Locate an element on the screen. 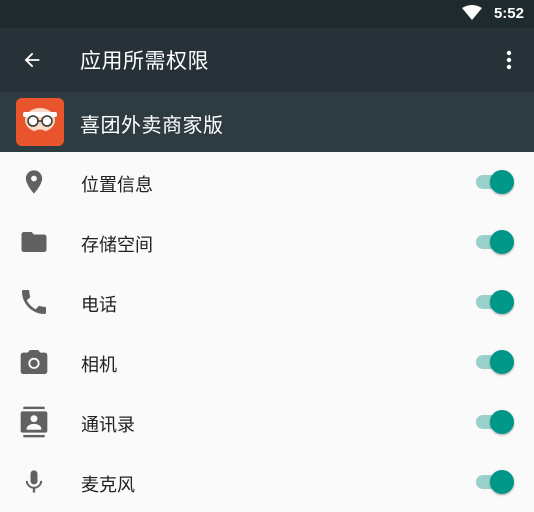 The image size is (534, 512). location-icon is located at coordinates (34, 182).